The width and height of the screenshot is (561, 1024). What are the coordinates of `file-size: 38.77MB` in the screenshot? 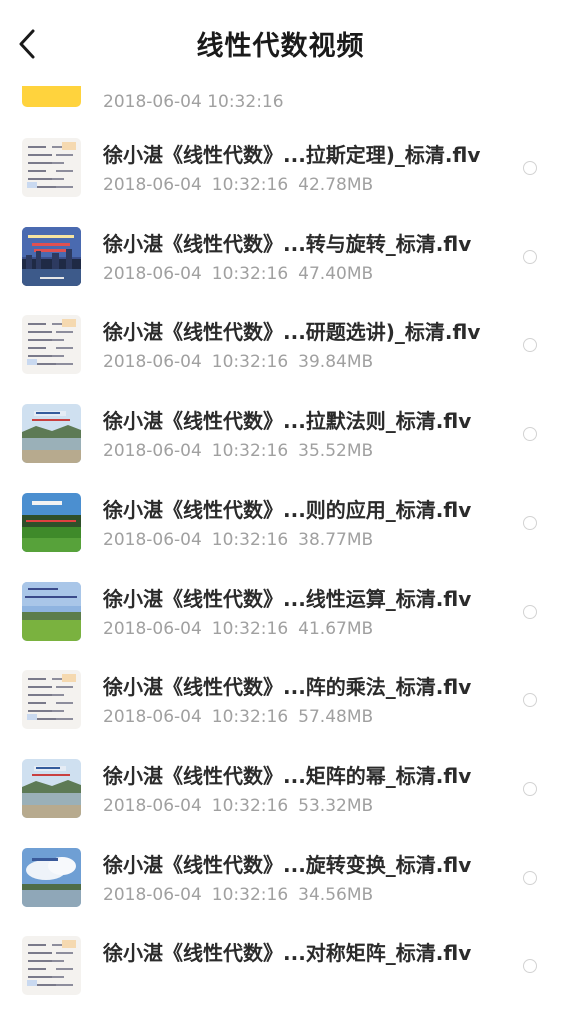 It's located at (336, 539).